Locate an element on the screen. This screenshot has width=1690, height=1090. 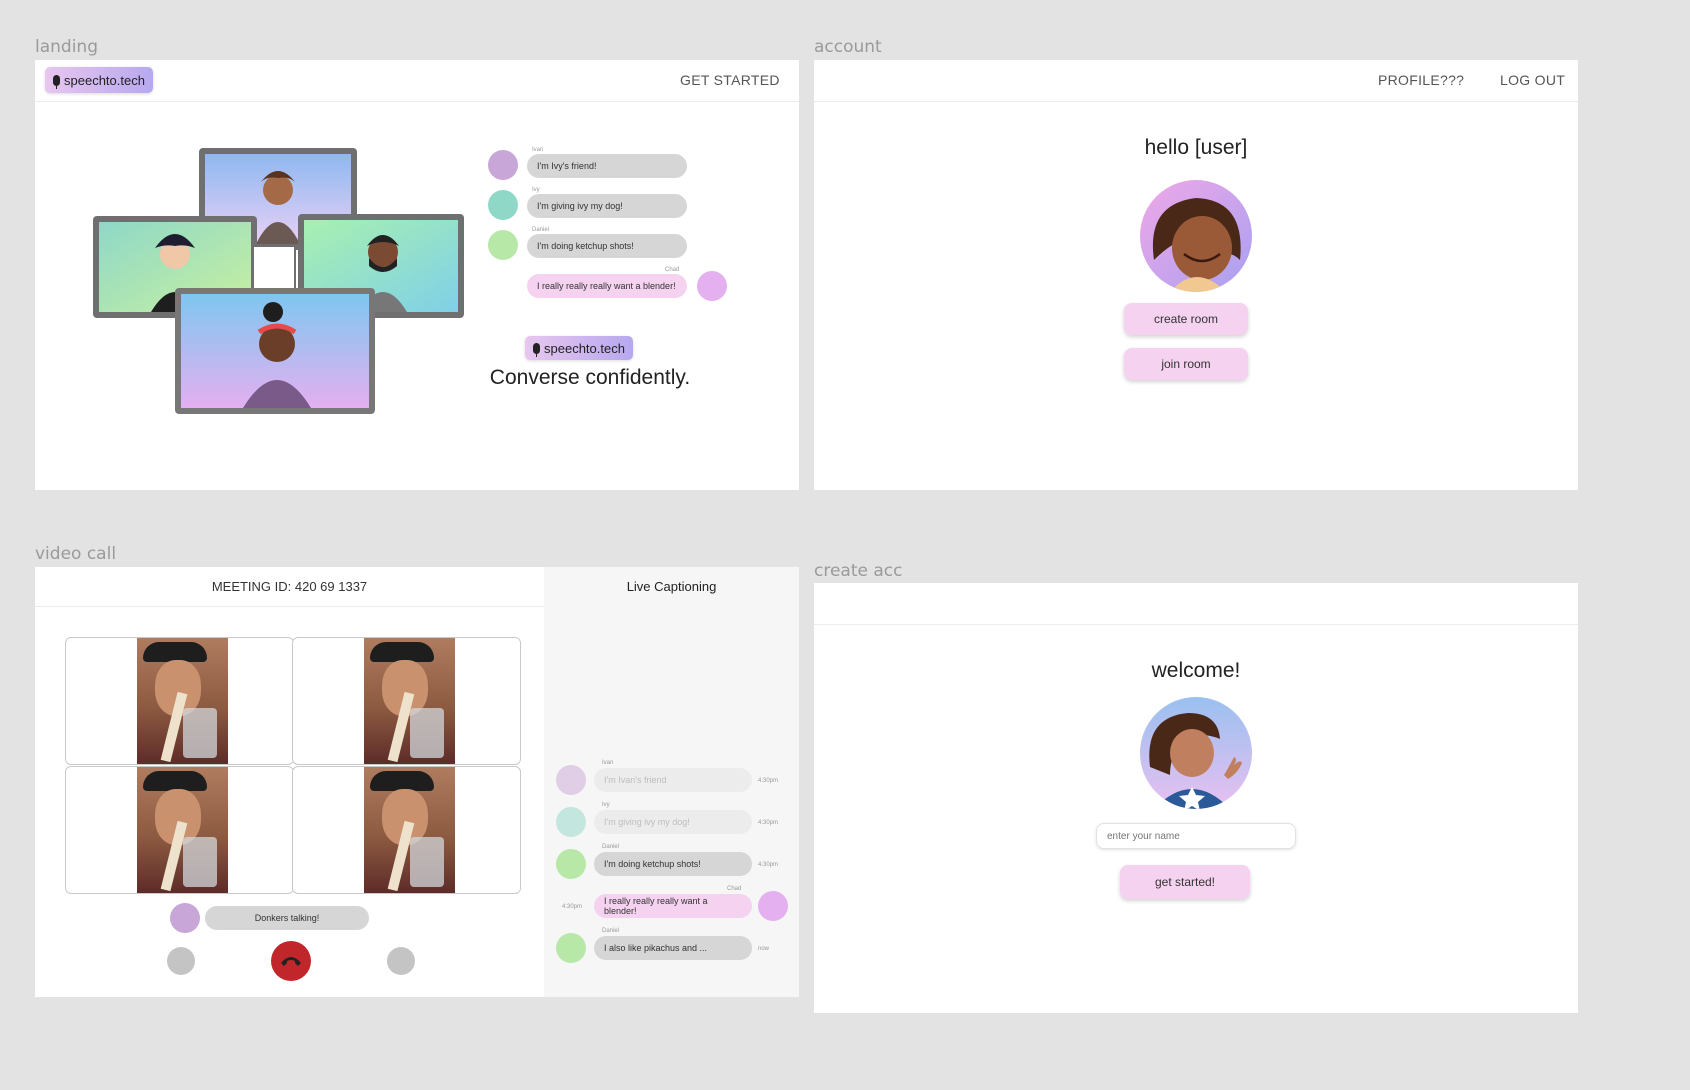
get-started-link: GET STARTED is located at coordinates (730, 80).